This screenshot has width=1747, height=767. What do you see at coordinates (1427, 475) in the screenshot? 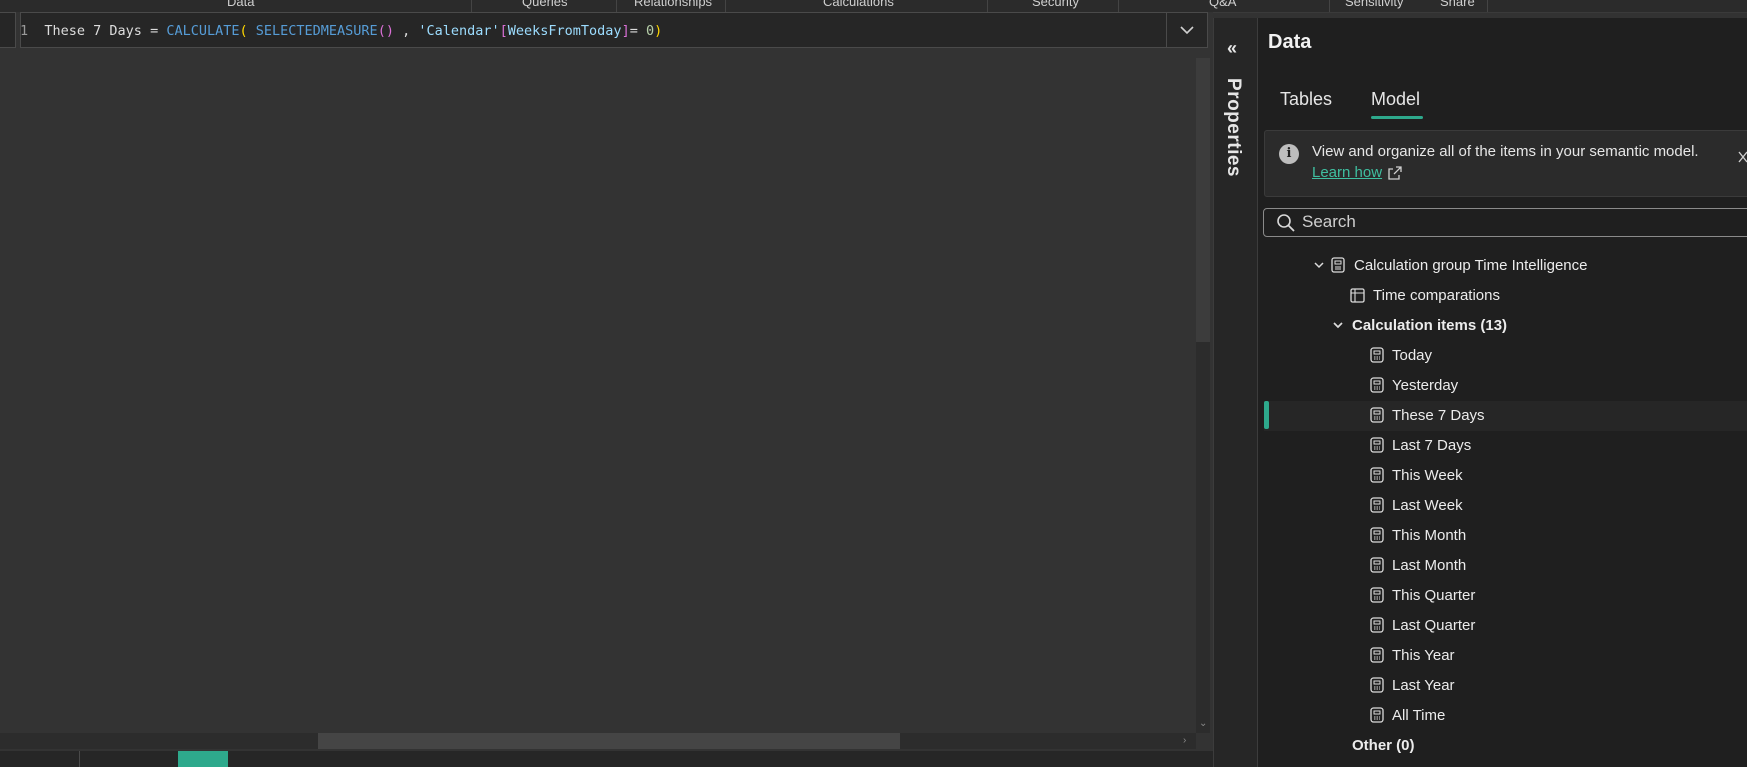
I see `tree-calculation-item: This Week` at bounding box center [1427, 475].